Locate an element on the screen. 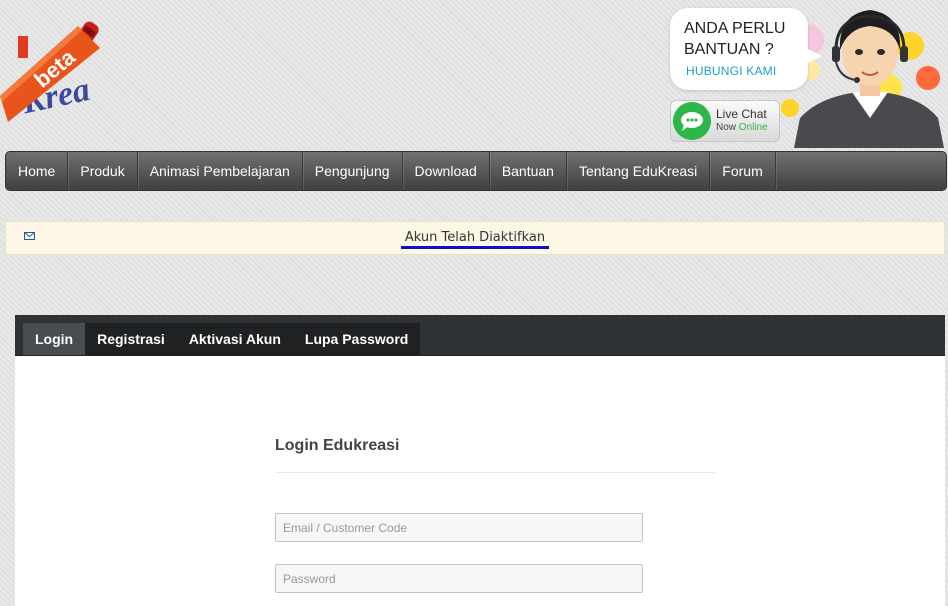 This screenshot has height=606, width=948. alert-message: Akun Telah Diaktifkan is located at coordinates (475, 239).